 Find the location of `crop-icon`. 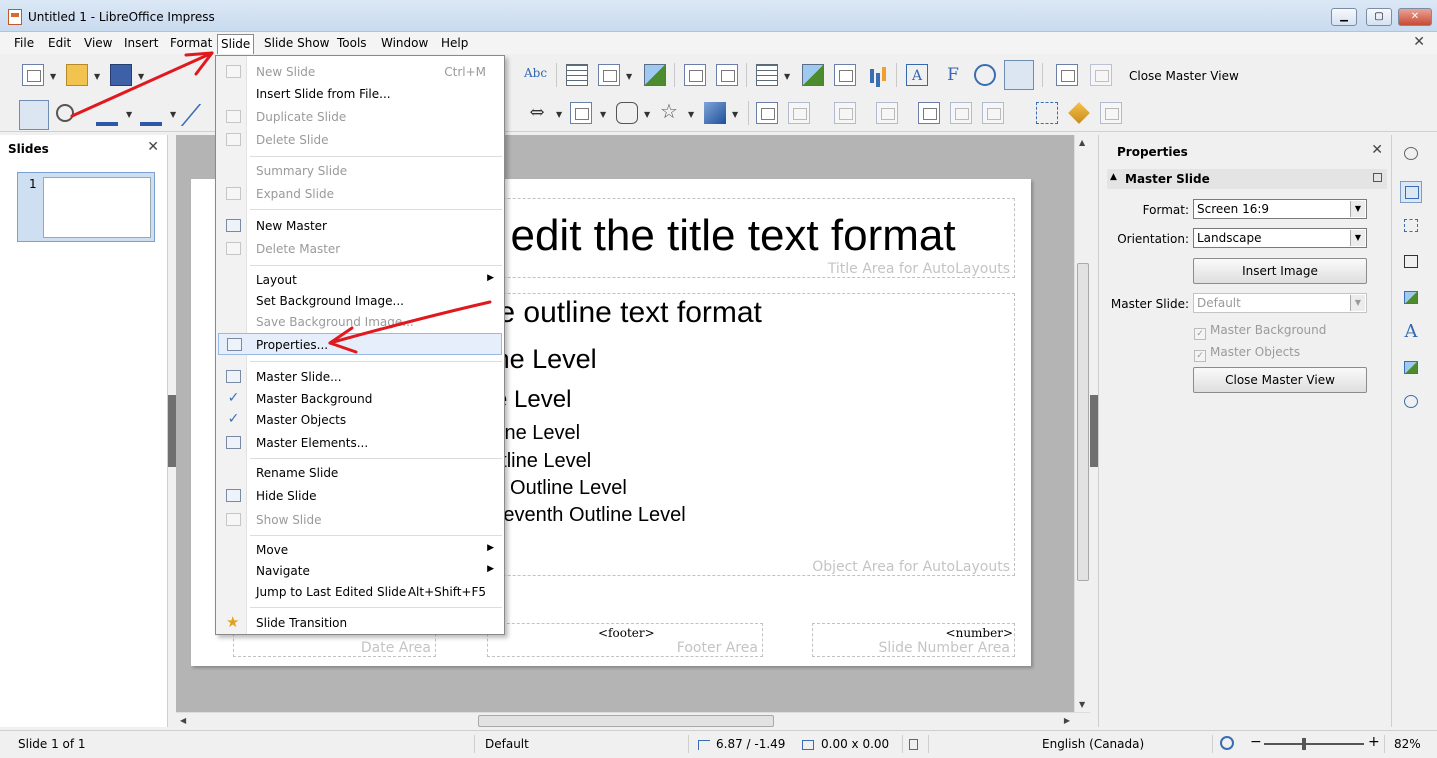

crop-icon is located at coordinates (961, 113).